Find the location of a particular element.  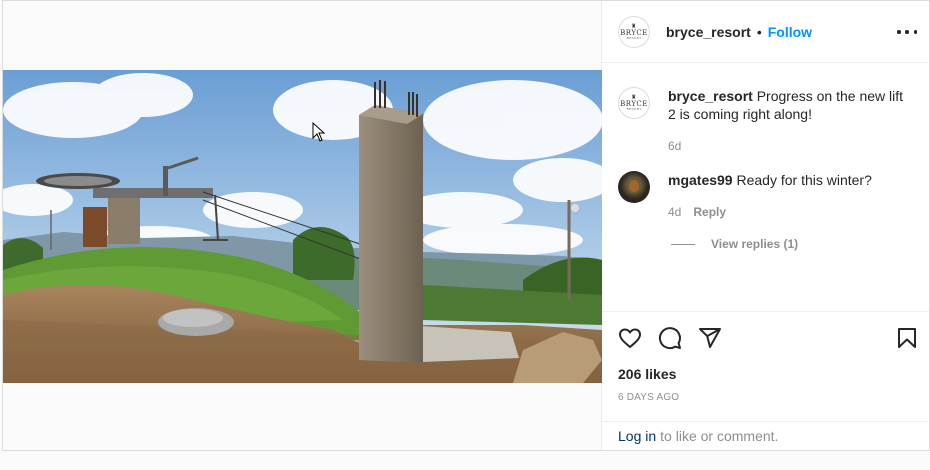

view-replies-button: View replies (1) is located at coordinates (792, 244).